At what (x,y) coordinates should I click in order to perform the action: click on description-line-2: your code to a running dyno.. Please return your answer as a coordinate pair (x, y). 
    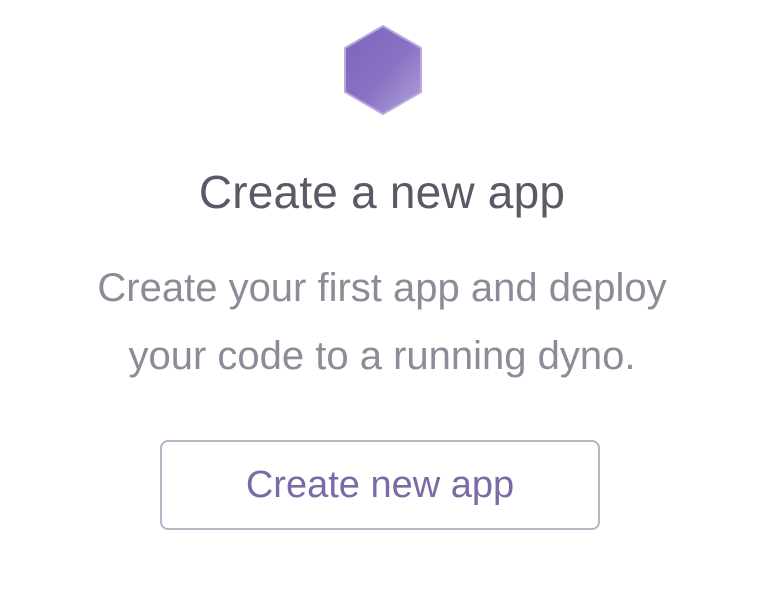
    Looking at the image, I should click on (382, 356).